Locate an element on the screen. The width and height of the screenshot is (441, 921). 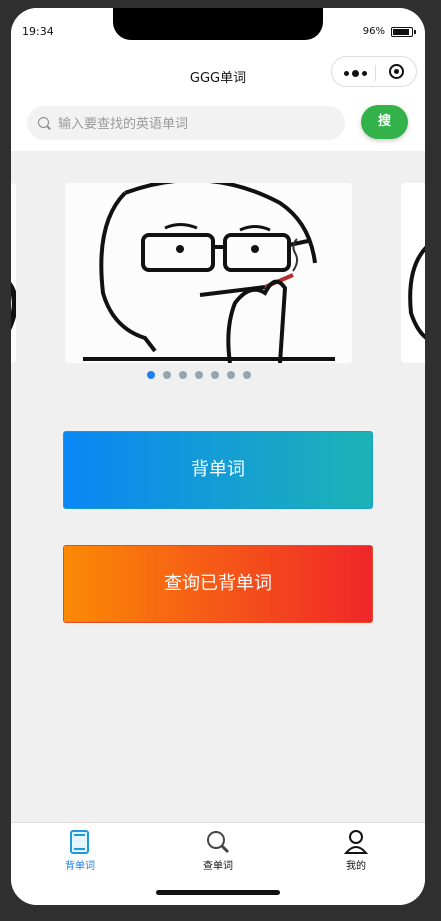
status-time: 19:34 is located at coordinates (38, 31).